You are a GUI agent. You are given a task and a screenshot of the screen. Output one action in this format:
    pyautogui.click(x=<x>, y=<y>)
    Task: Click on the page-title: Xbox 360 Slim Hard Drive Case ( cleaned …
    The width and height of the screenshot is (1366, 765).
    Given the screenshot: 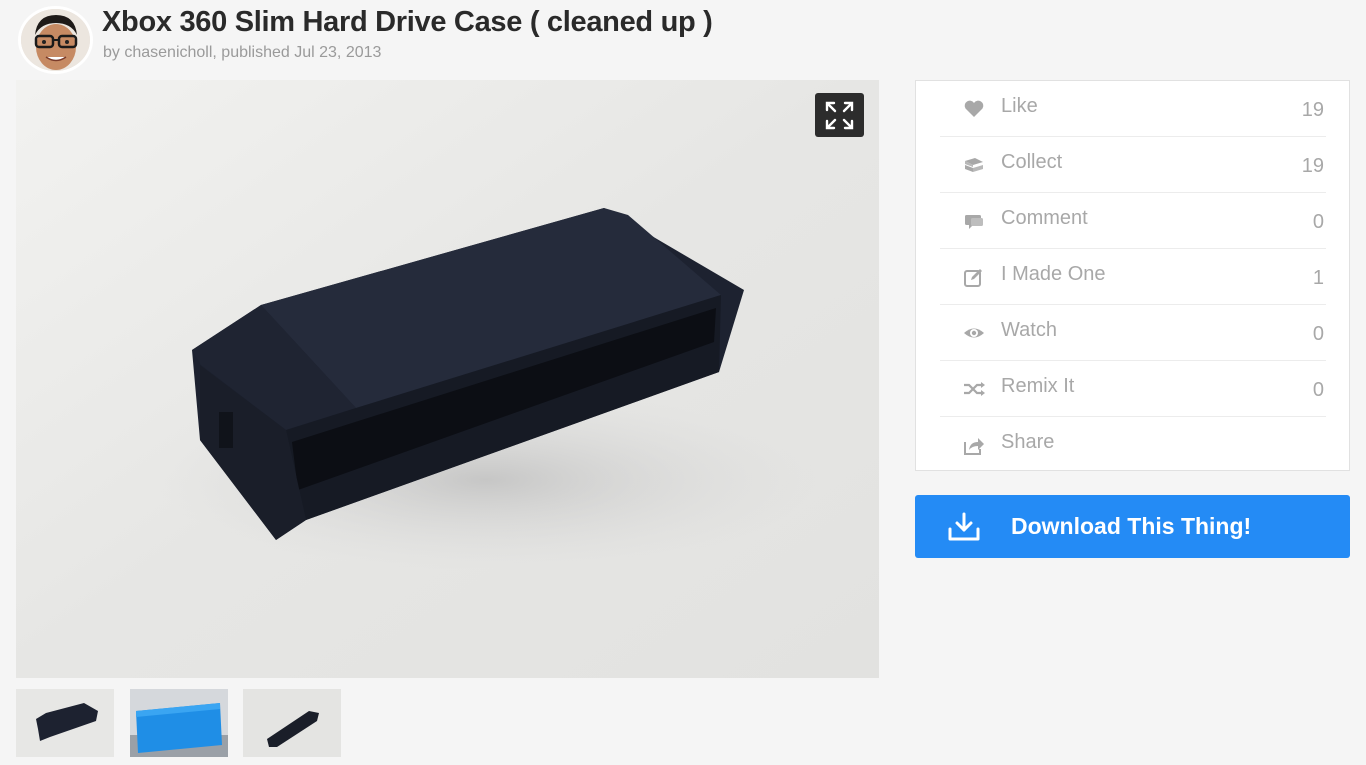 What is the action you would take?
    pyautogui.click(x=407, y=22)
    